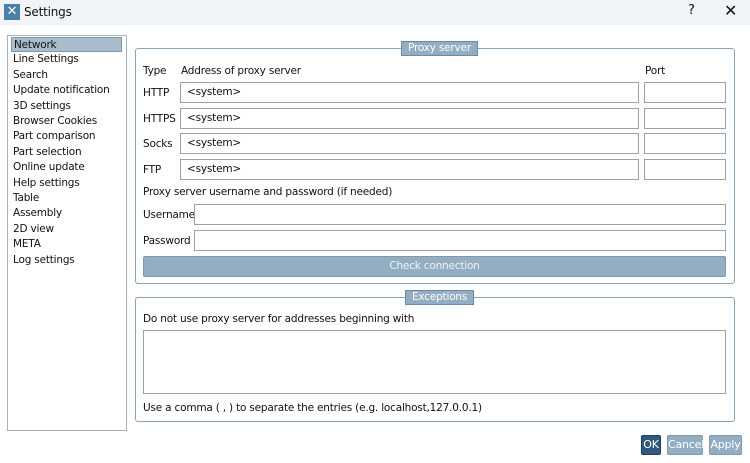 This screenshot has width=750, height=463. Describe the element at coordinates (651, 445) in the screenshot. I see `ok-button: OK` at that location.